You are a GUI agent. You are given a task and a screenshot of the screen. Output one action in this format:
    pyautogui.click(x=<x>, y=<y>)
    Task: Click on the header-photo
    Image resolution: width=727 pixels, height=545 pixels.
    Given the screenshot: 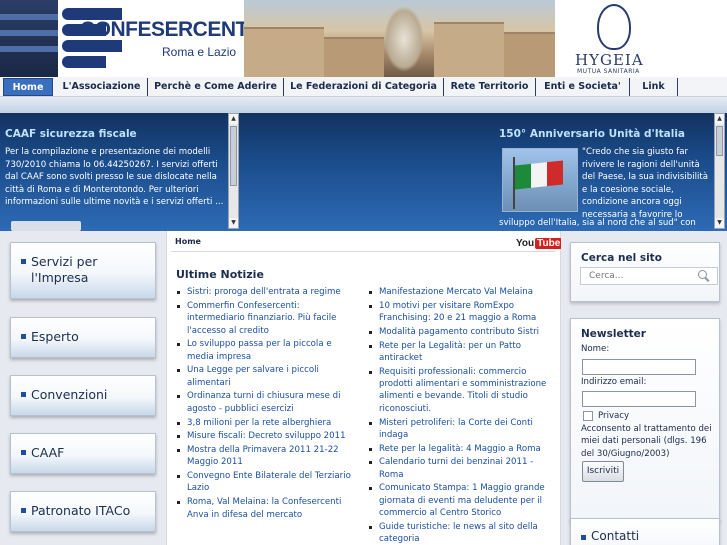 What is the action you would take?
    pyautogui.click(x=399, y=38)
    